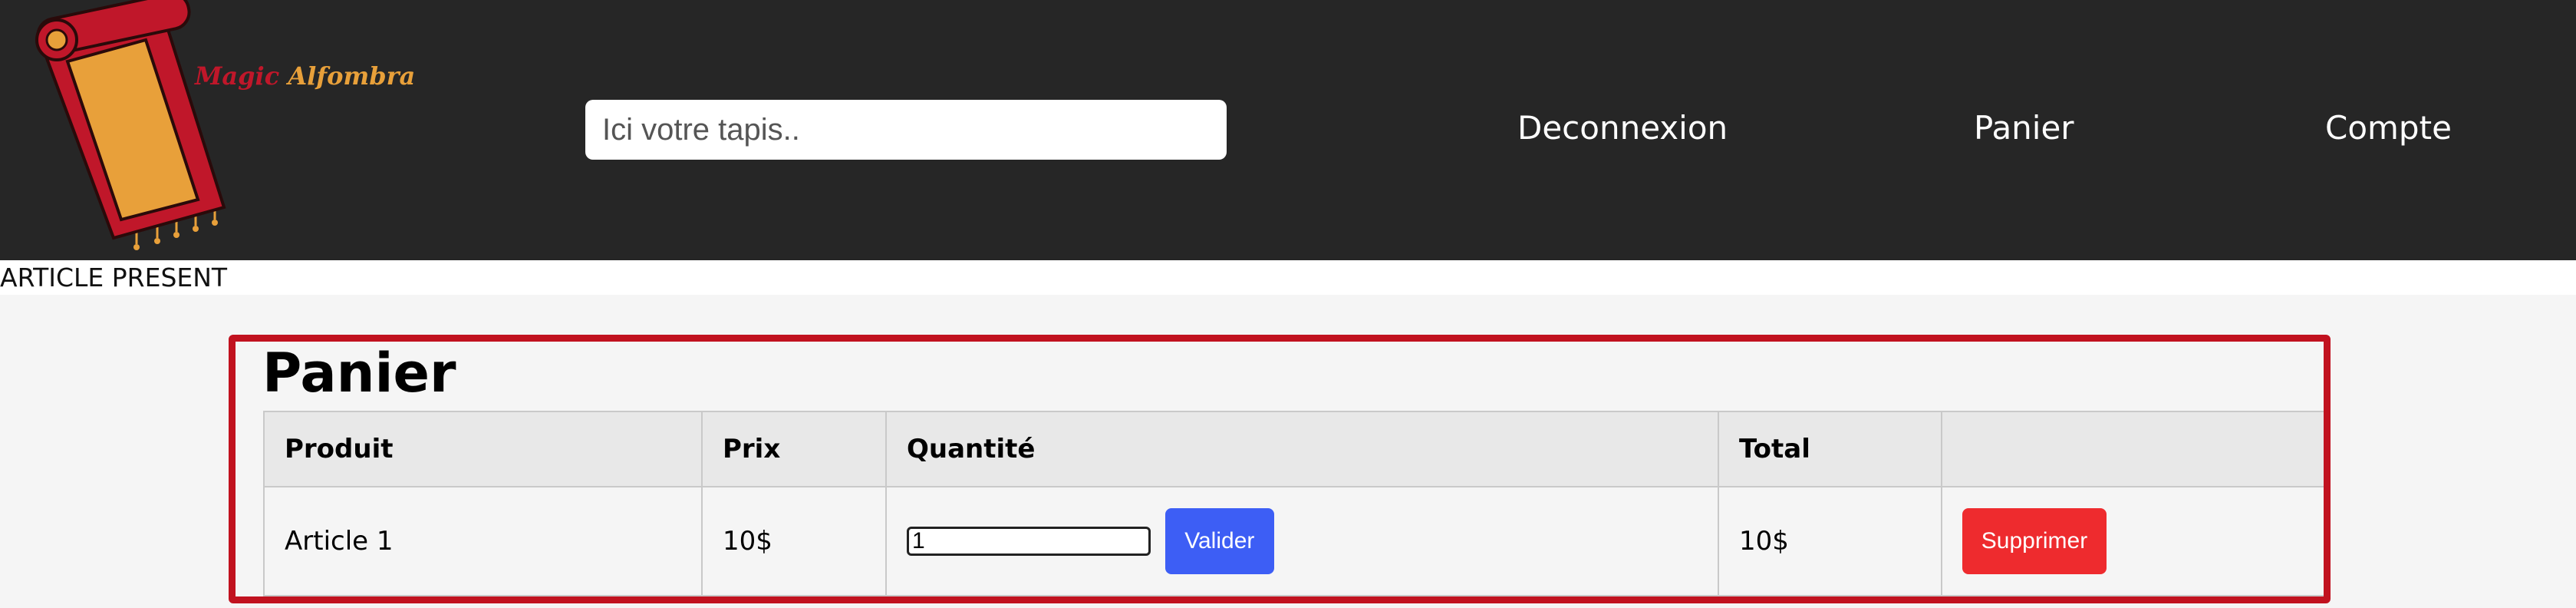  What do you see at coordinates (1302, 541) in the screenshot?
I see `cell-quantite: Valider` at bounding box center [1302, 541].